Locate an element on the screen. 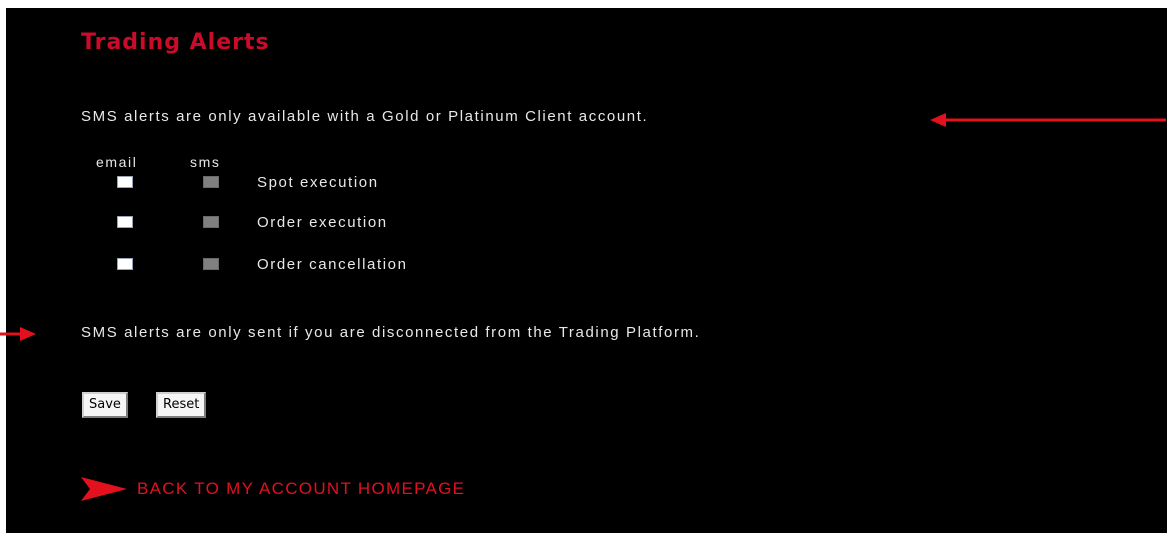 This screenshot has width=1167, height=533. save-button: Save is located at coordinates (105, 405).